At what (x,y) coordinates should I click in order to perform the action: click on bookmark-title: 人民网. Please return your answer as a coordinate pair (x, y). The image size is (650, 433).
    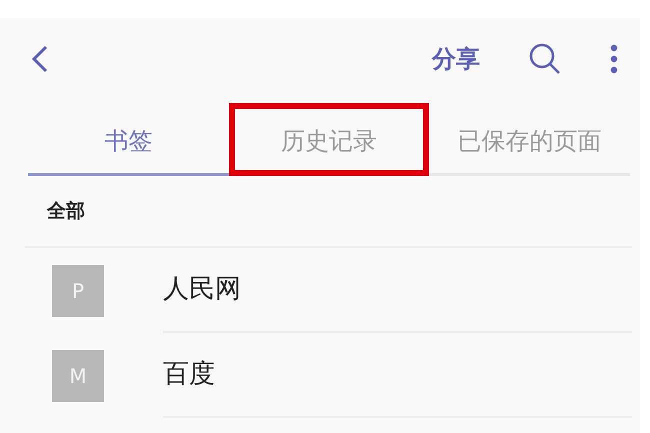
    Looking at the image, I should click on (202, 289).